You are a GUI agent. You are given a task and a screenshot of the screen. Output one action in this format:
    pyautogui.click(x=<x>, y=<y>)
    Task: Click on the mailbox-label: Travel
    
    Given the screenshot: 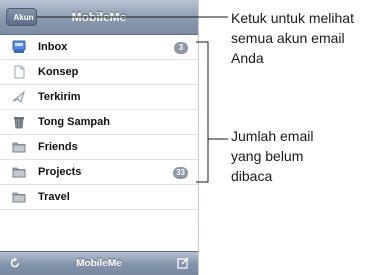 What is the action you would take?
    pyautogui.click(x=54, y=197)
    